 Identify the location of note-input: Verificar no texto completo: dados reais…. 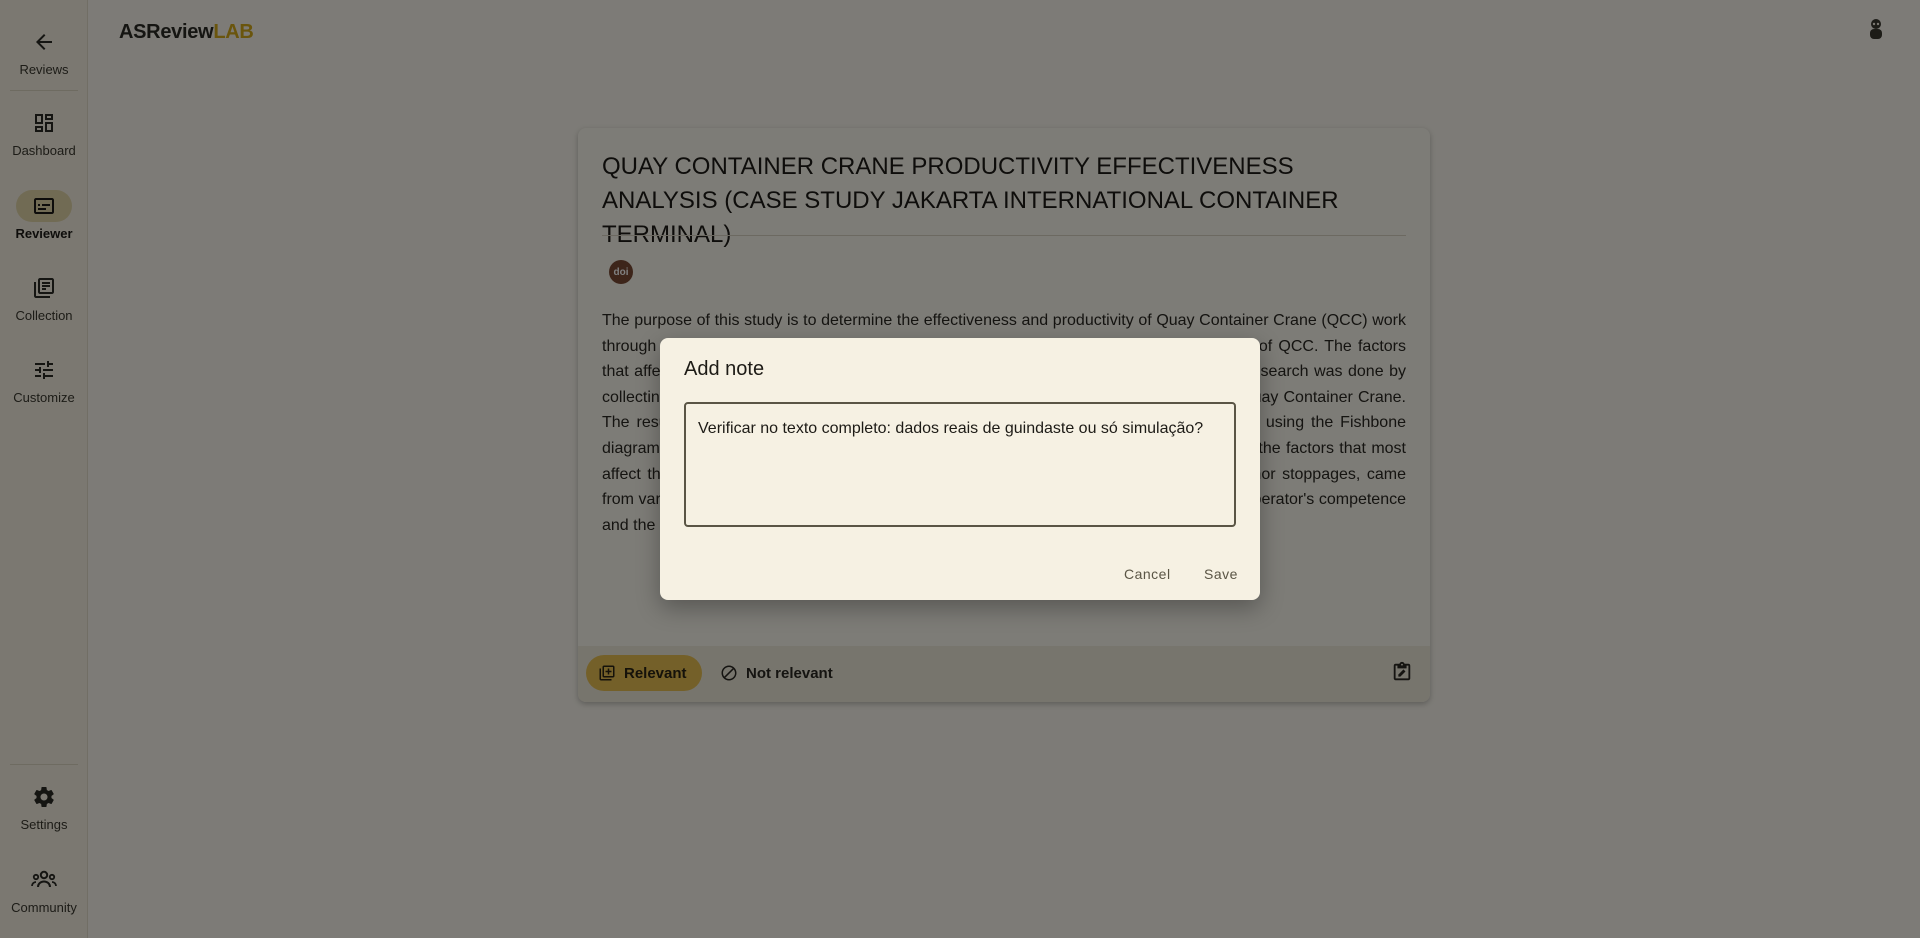
(960, 464).